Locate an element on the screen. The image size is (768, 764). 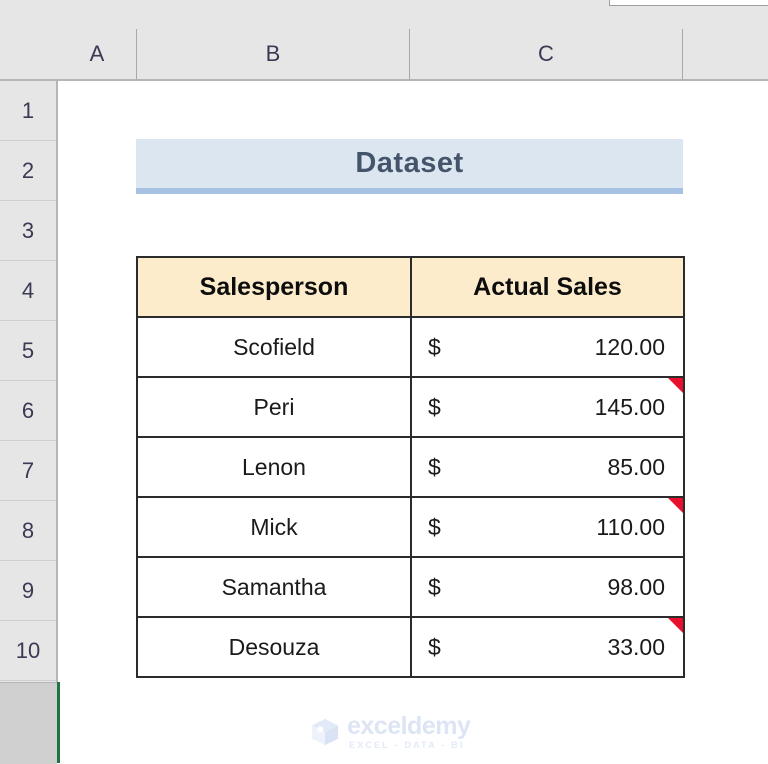
cell-actual-sales: $ 98.00 is located at coordinates (547, 587).